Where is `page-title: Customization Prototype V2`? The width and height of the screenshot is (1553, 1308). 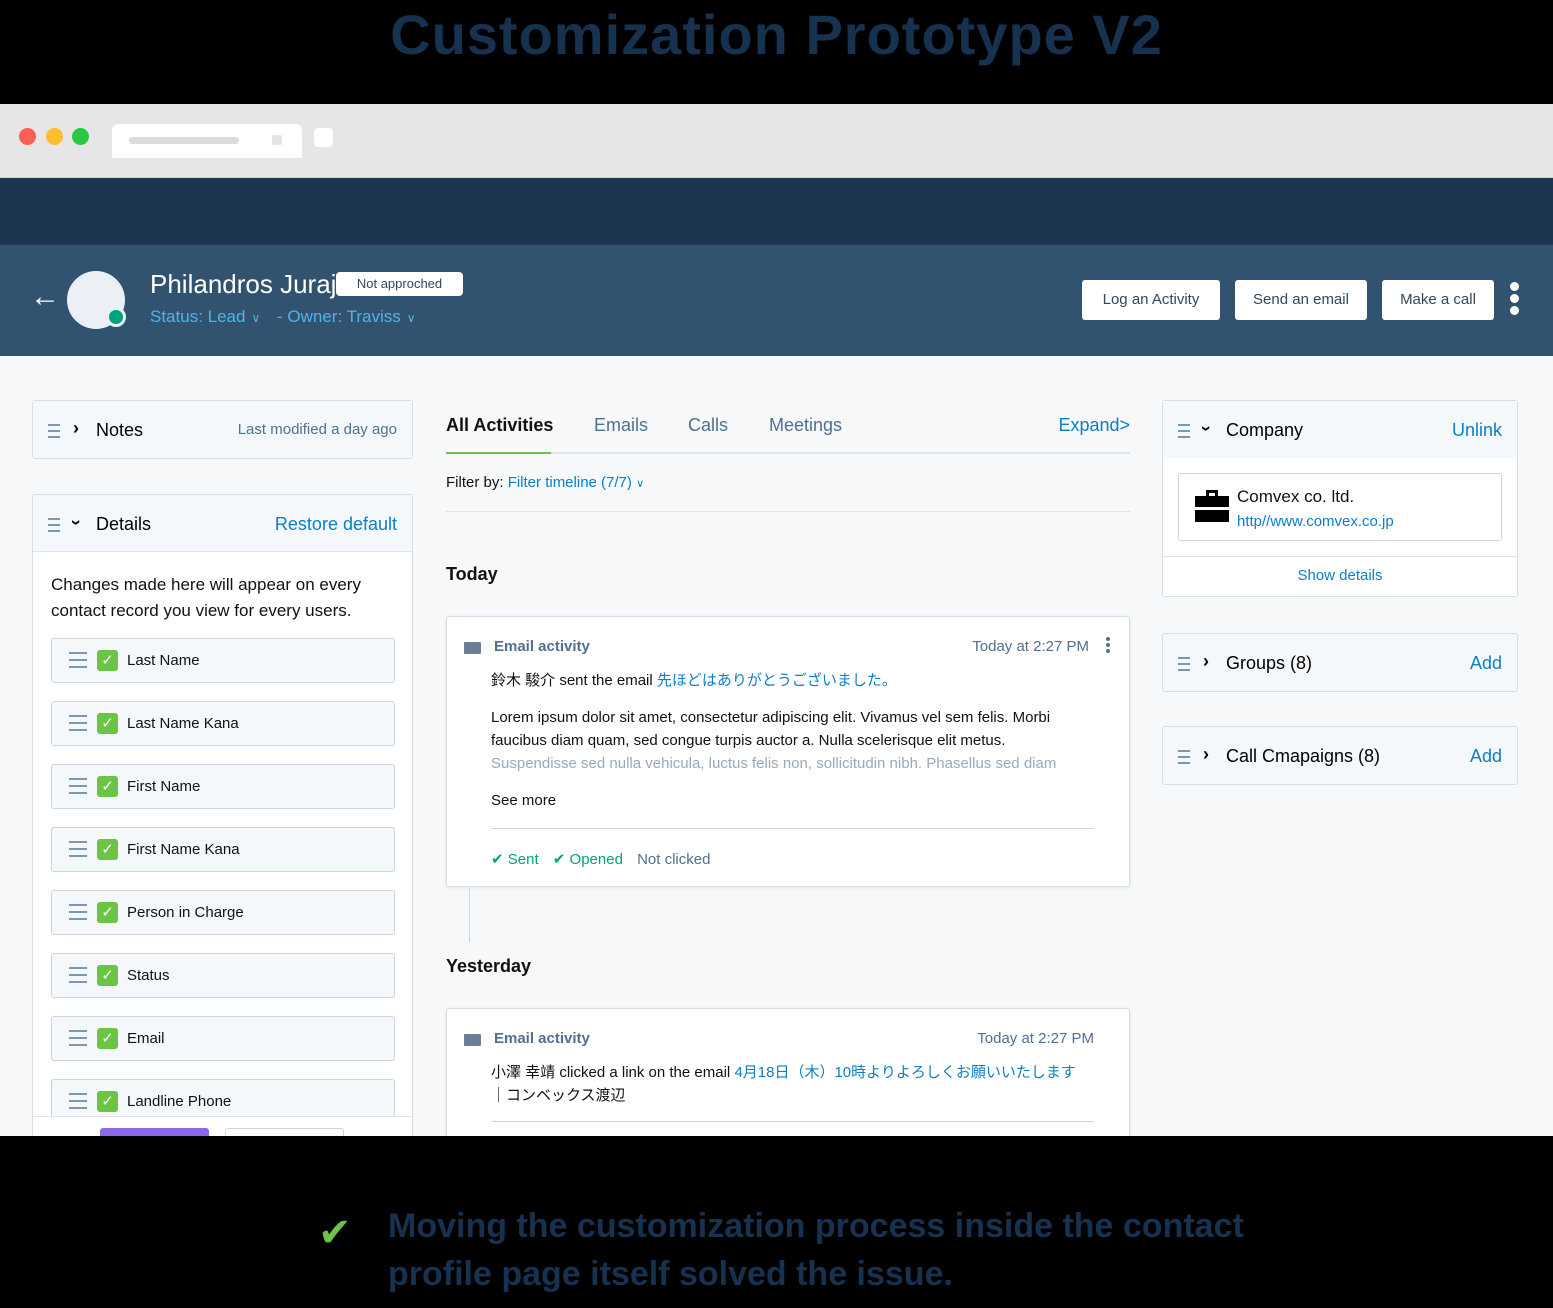 page-title: Customization Prototype V2 is located at coordinates (776, 34).